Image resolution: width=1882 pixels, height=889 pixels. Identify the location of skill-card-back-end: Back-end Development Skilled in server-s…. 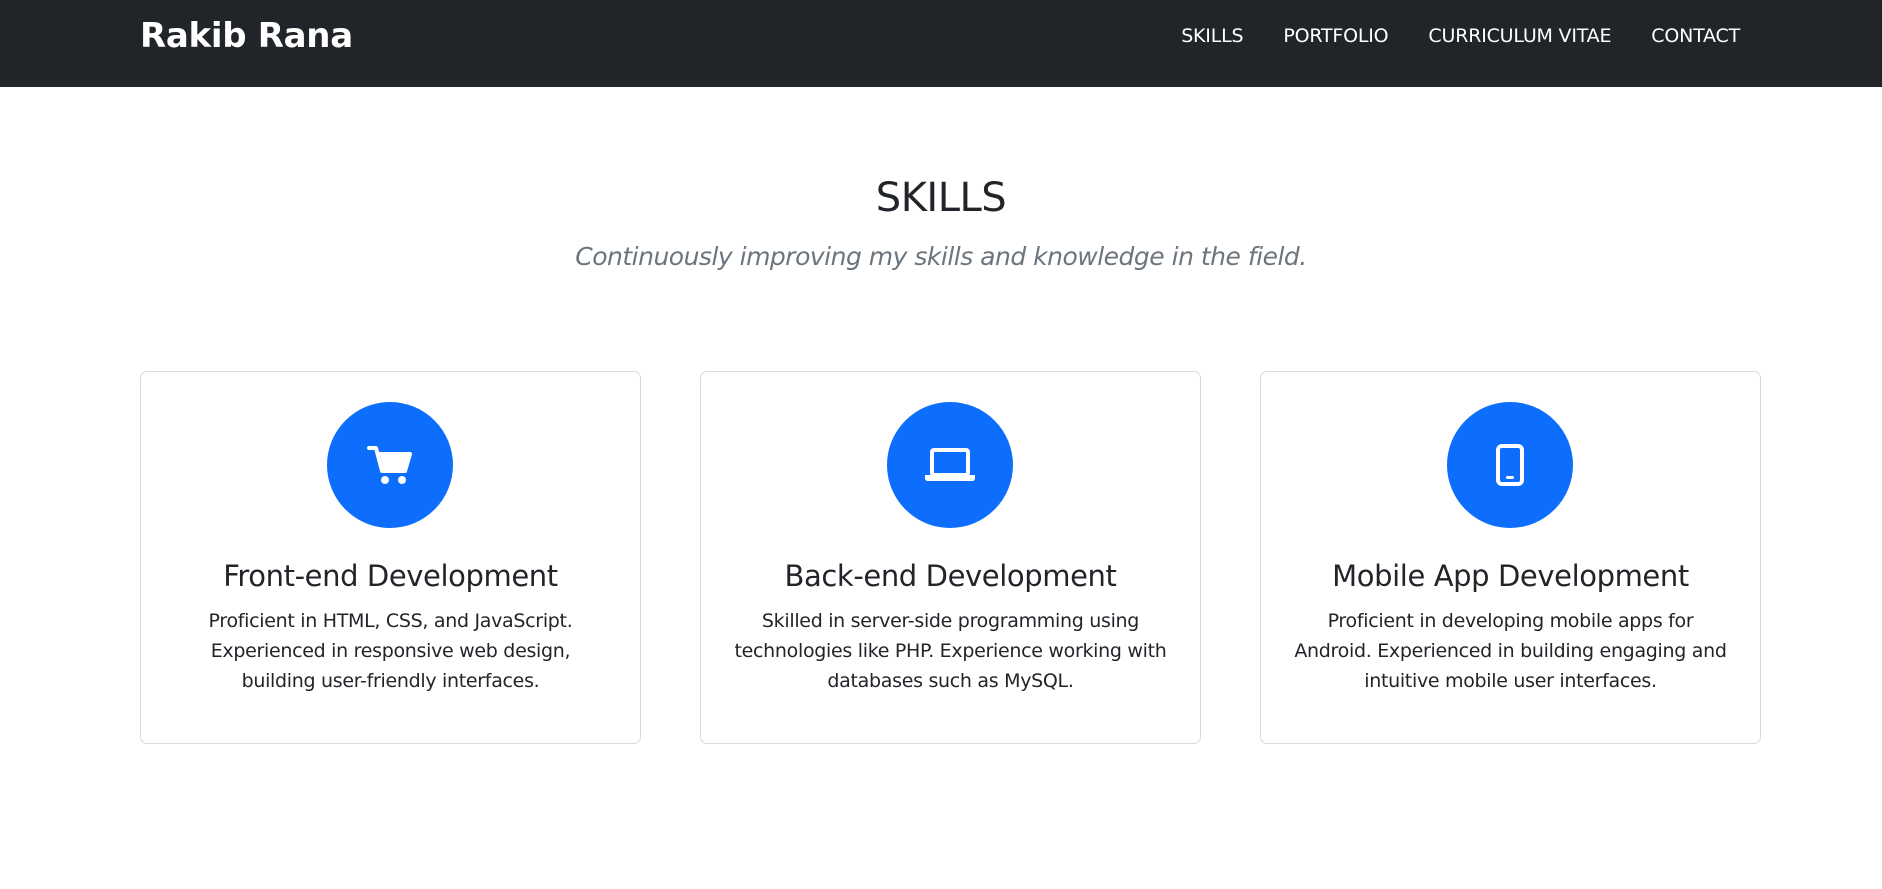
(950, 557).